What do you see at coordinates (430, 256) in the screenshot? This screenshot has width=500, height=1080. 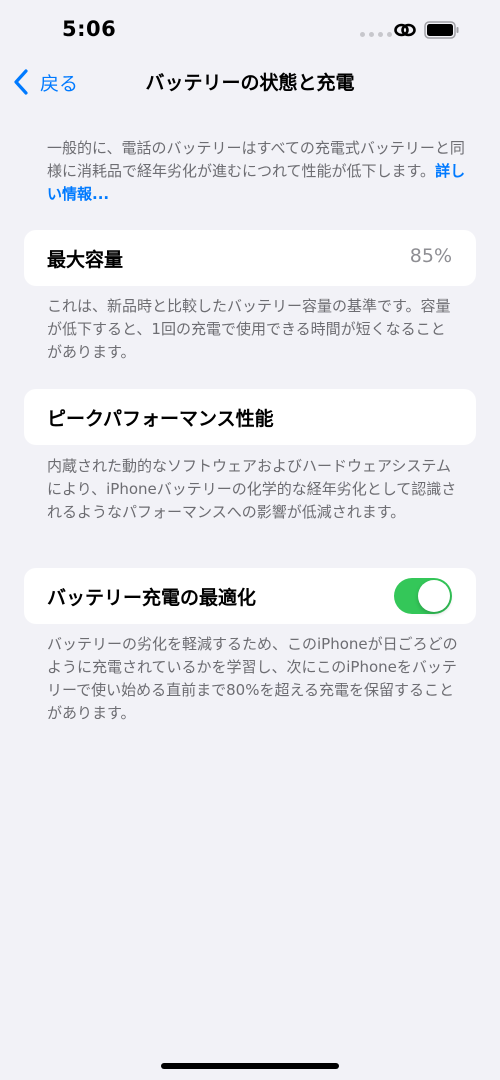 I see `max-capacity-value: 85%` at bounding box center [430, 256].